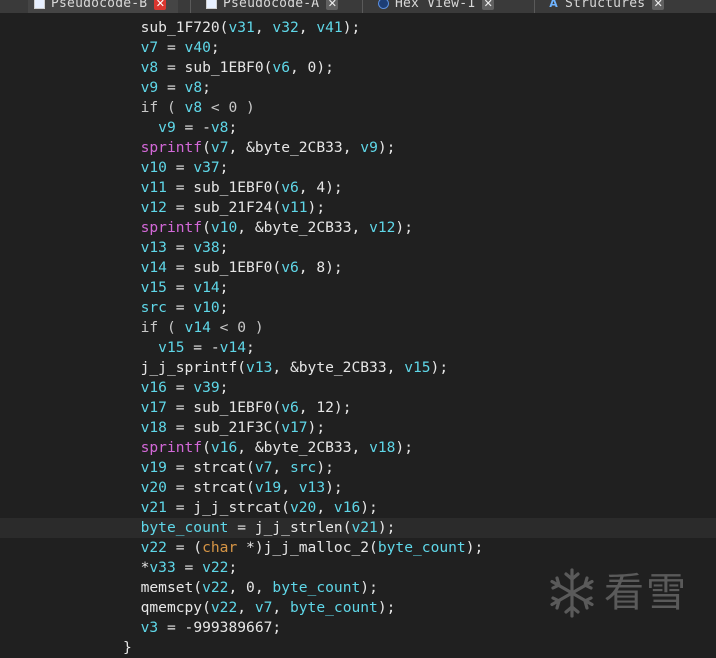 This screenshot has width=716, height=658. Describe the element at coordinates (358, 548) in the screenshot. I see `code-line: v22 = (char *)j_j_malloc_2(byte_count);` at that location.